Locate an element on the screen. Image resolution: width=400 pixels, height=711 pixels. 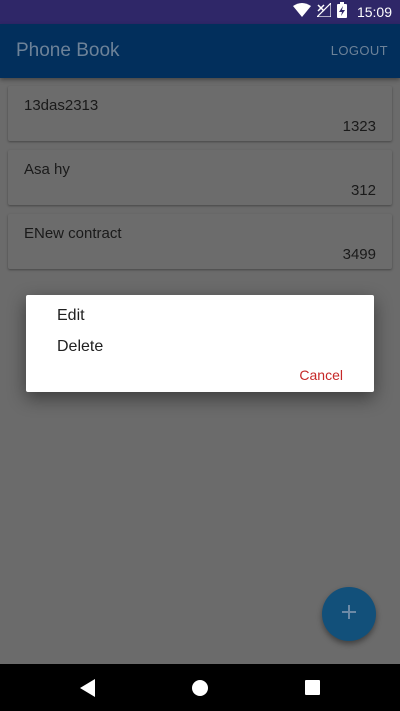
contact-name: 13das2313 is located at coordinates (61, 105).